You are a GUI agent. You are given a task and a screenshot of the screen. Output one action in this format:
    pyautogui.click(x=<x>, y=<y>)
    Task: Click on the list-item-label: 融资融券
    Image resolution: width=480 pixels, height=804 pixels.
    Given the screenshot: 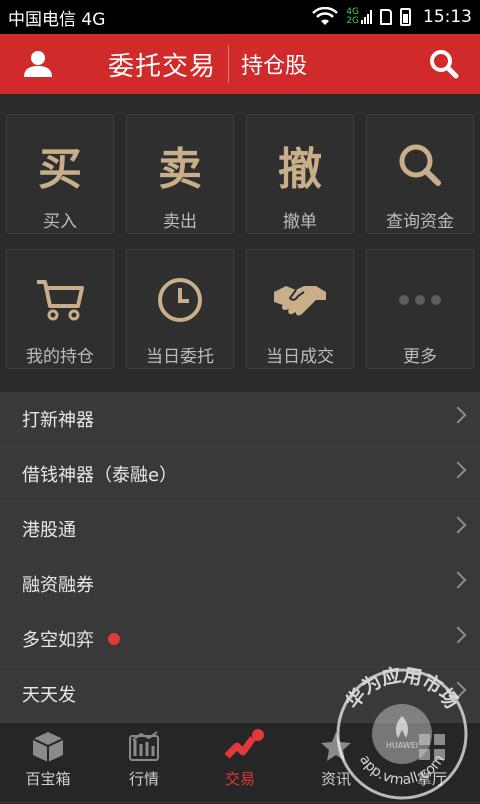 What is the action you would take?
    pyautogui.click(x=58, y=585)
    